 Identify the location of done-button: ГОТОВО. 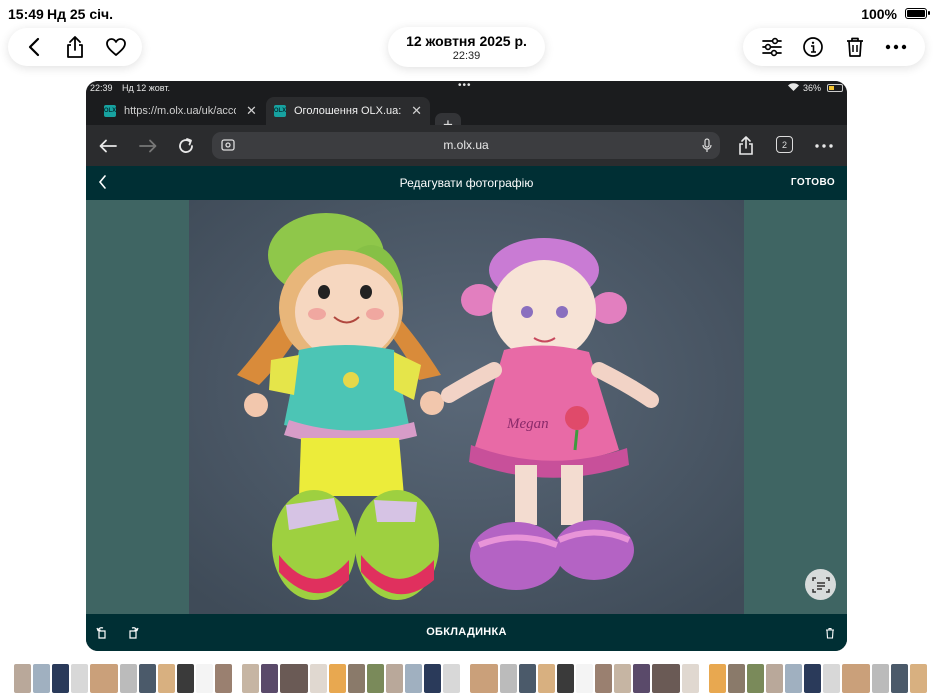
(813, 182).